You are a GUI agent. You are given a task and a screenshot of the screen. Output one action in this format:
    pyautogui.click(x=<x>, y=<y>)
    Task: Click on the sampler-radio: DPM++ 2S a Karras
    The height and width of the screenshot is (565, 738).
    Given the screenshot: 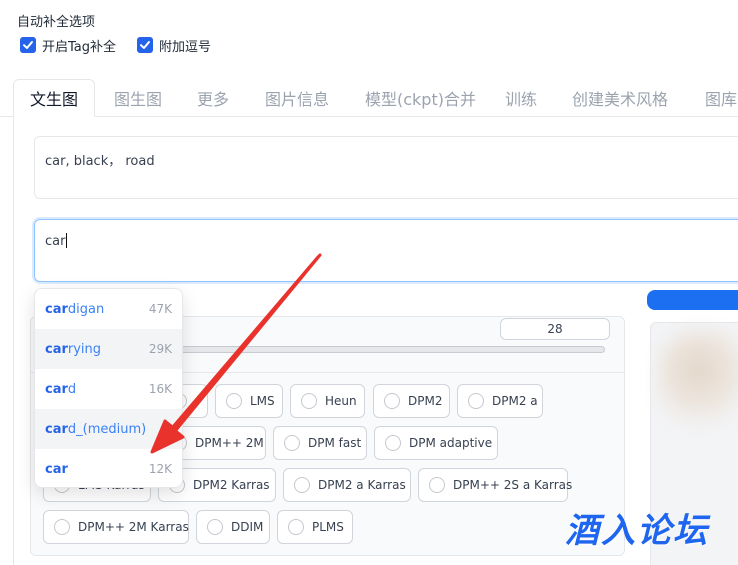 What is the action you would take?
    pyautogui.click(x=495, y=485)
    